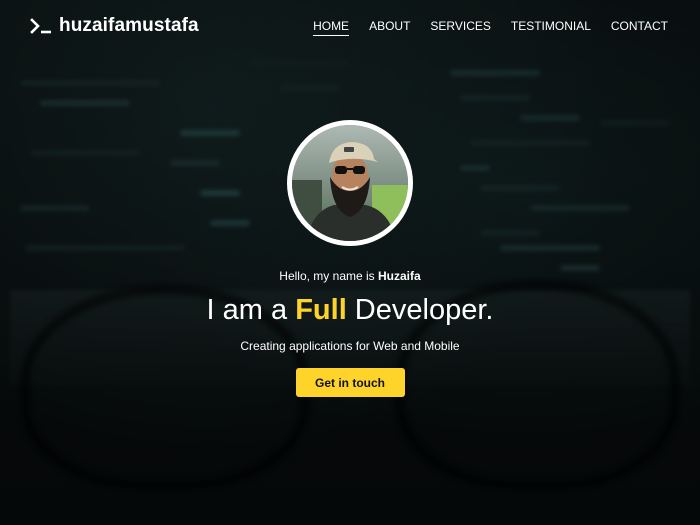  Describe the element at coordinates (389, 26) in the screenshot. I see `nav-item-about: ABOUT` at that location.